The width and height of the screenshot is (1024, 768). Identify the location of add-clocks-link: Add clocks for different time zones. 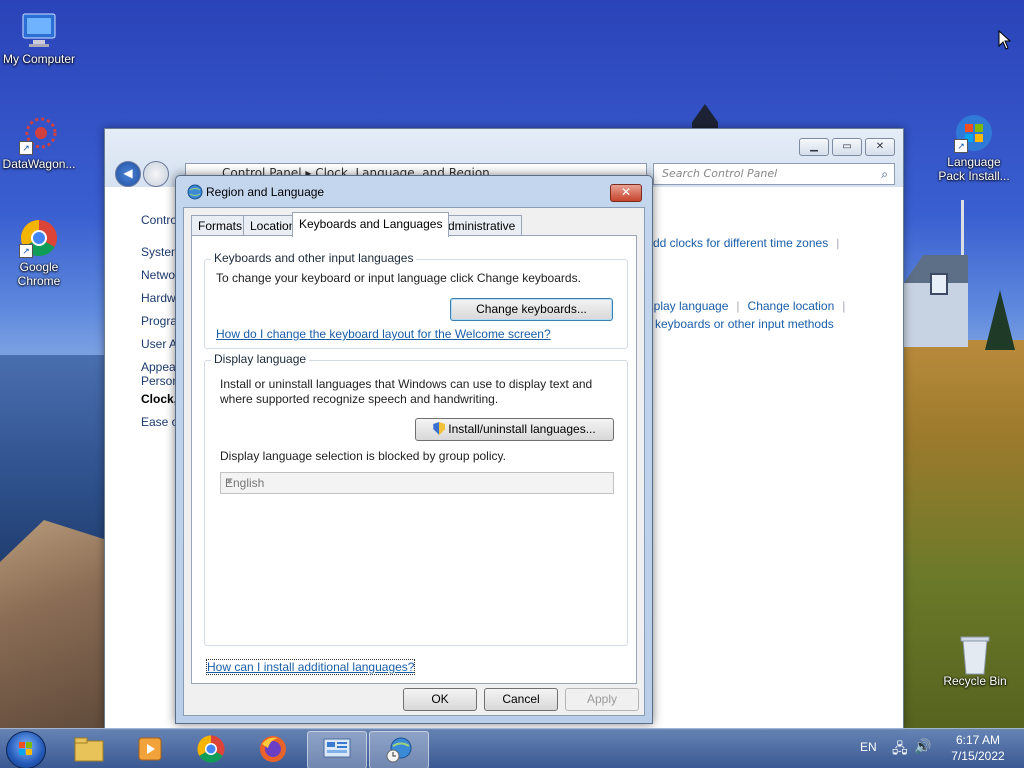
(736, 243).